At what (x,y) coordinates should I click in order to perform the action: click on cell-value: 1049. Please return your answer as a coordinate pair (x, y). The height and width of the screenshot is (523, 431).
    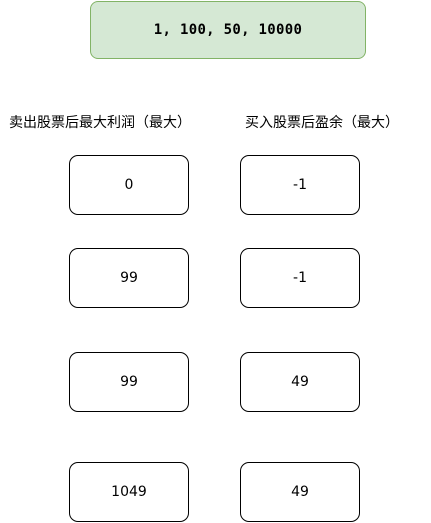
    Looking at the image, I should click on (129, 492).